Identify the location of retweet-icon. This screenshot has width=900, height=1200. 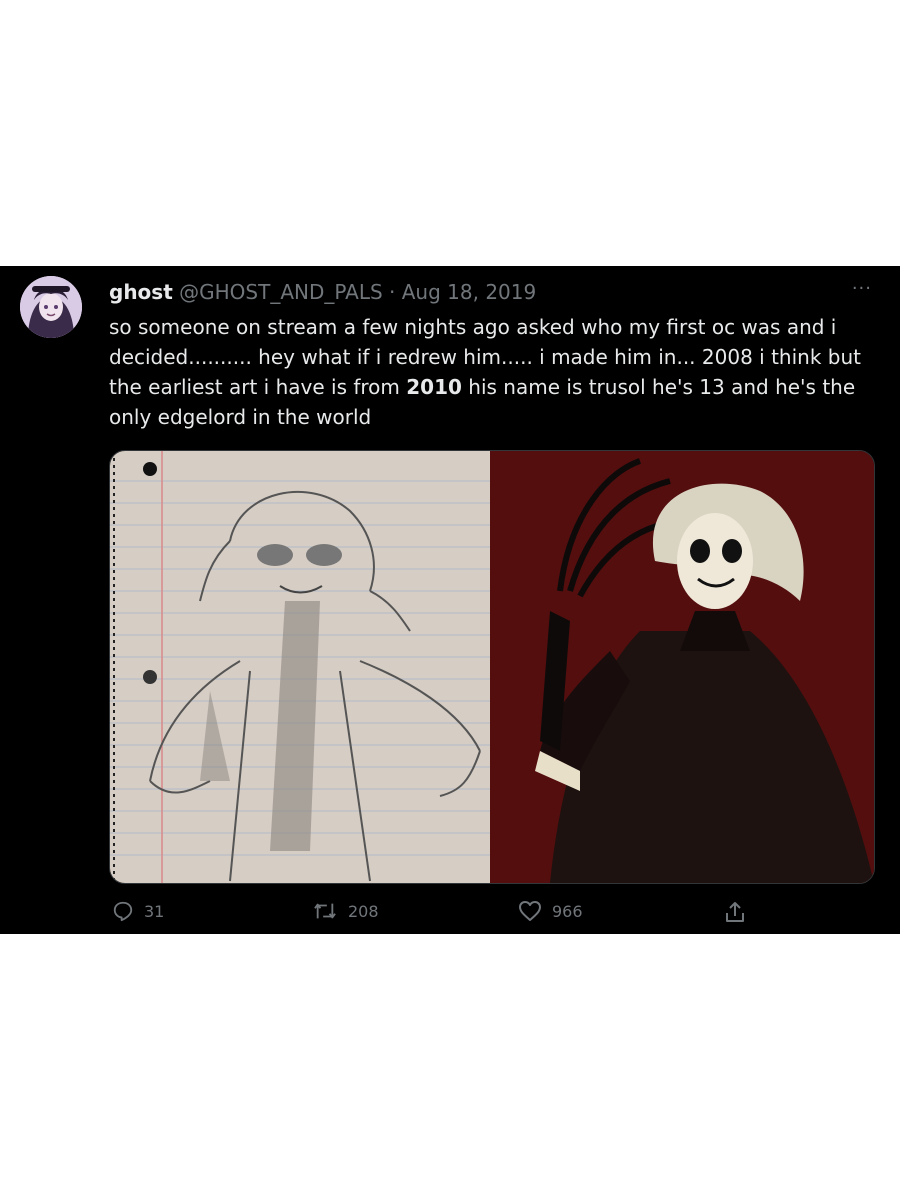
(325, 911).